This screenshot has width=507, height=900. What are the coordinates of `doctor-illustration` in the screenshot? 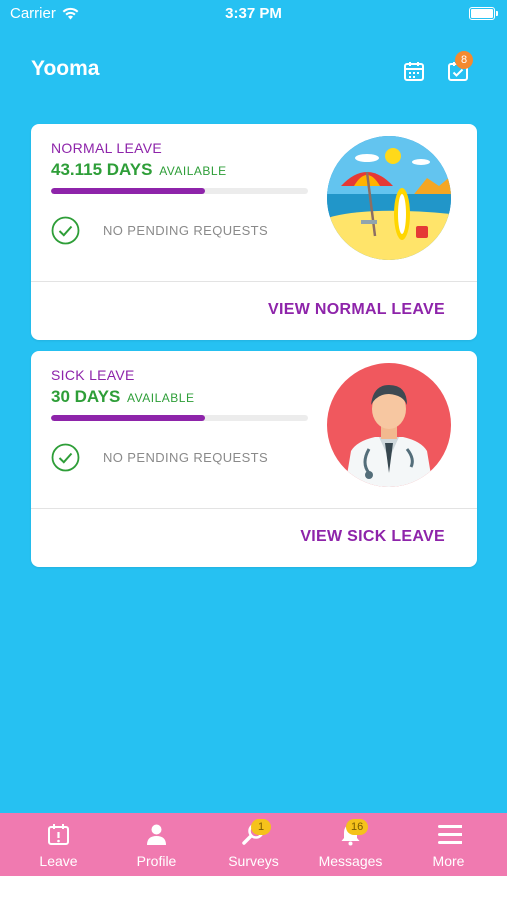 It's located at (389, 425).